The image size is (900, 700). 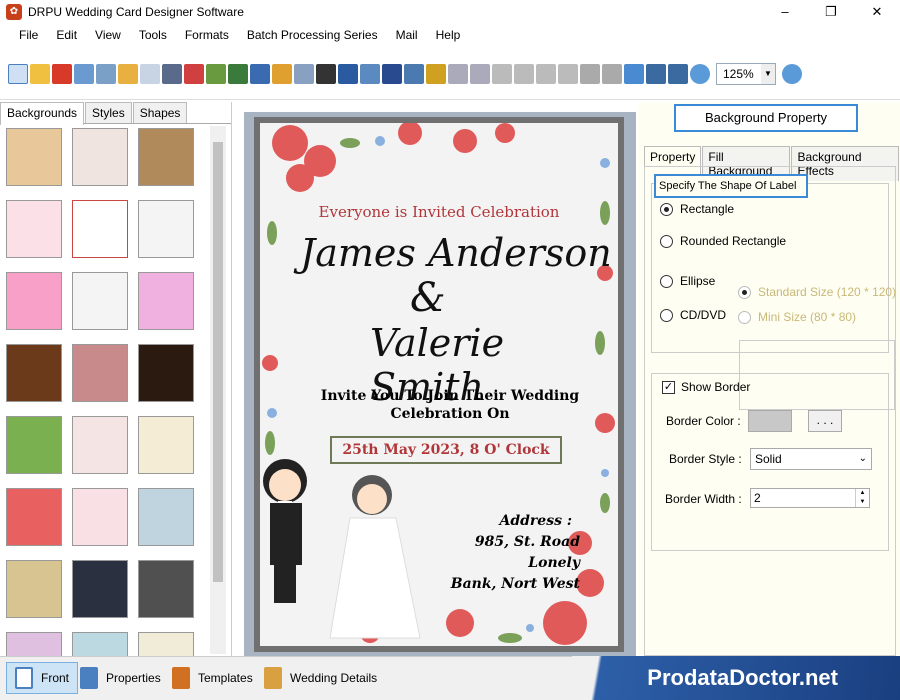 I want to click on scrollbar-thumb, so click(x=218, y=362).